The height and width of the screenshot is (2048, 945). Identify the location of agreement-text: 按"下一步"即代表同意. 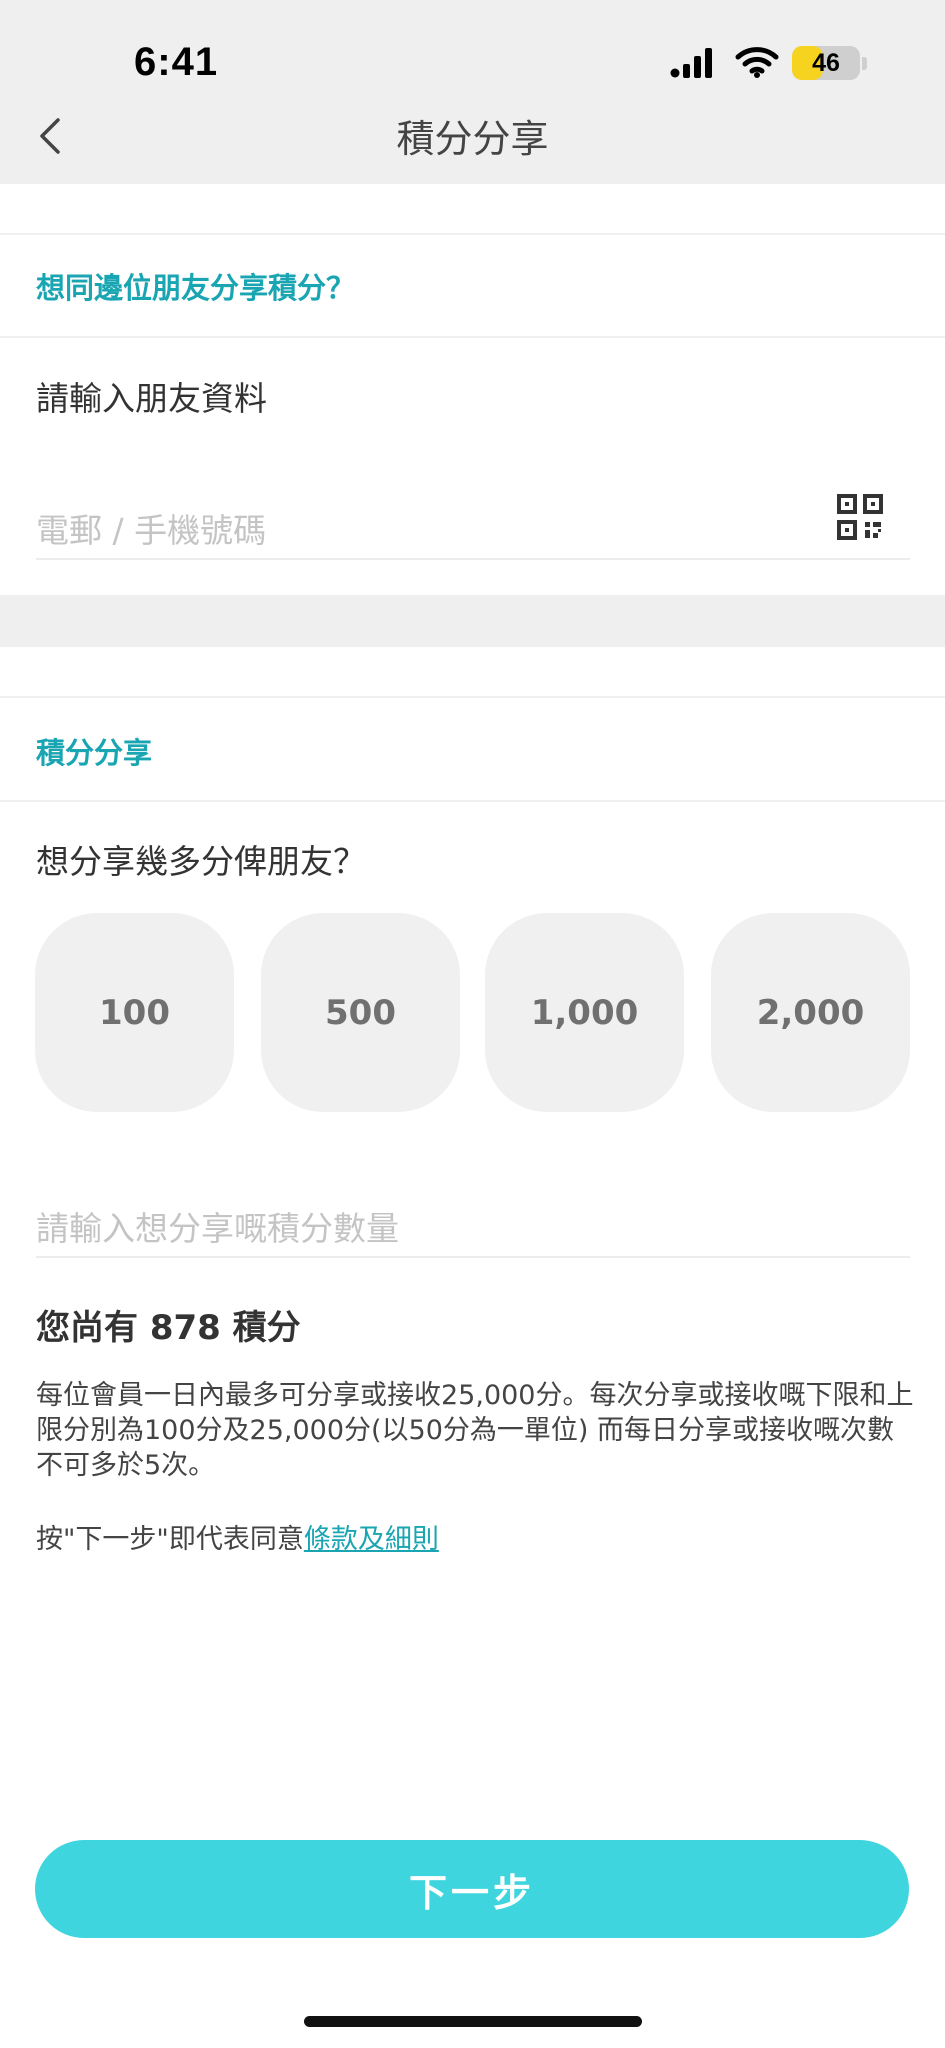
(170, 1539).